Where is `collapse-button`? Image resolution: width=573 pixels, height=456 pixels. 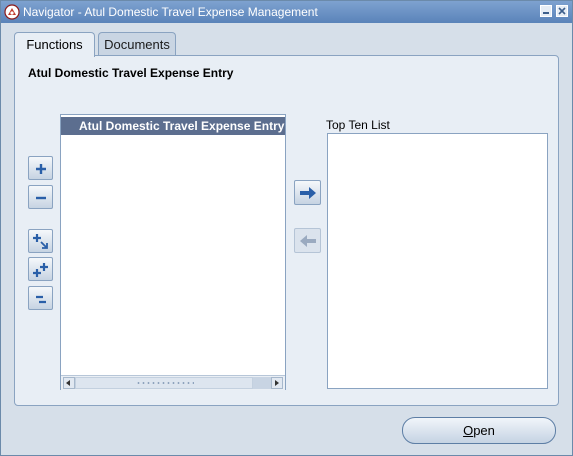 collapse-button is located at coordinates (40, 197).